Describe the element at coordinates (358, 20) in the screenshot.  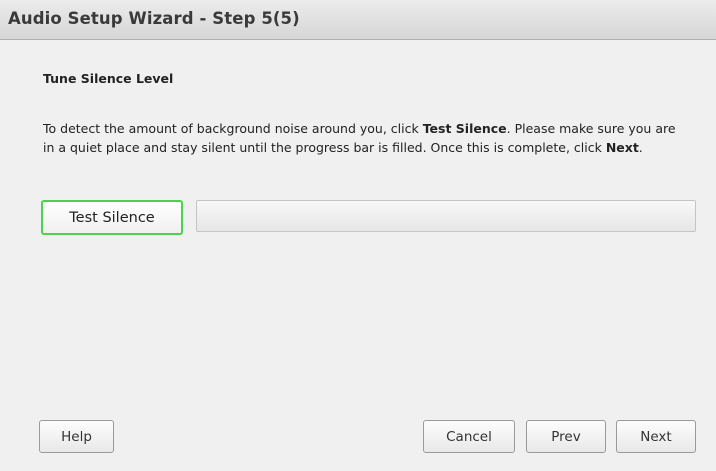
I see `title-bar: Audio Setup Wizard - Step 5(5)` at that location.